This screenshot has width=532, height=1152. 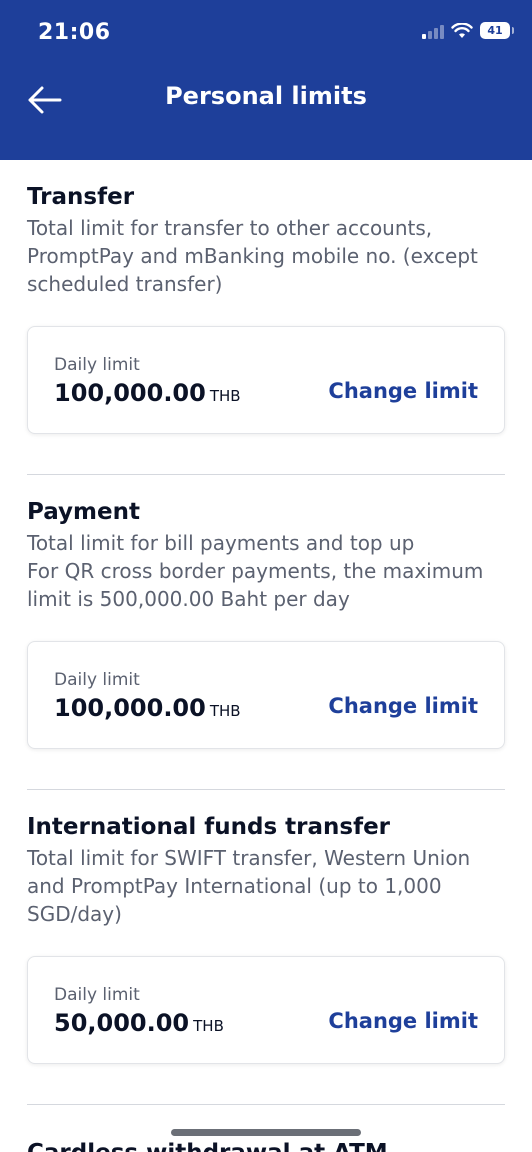 What do you see at coordinates (266, 1010) in the screenshot?
I see `limit-card: Daily limit 50,000.00 THB Change limit` at bounding box center [266, 1010].